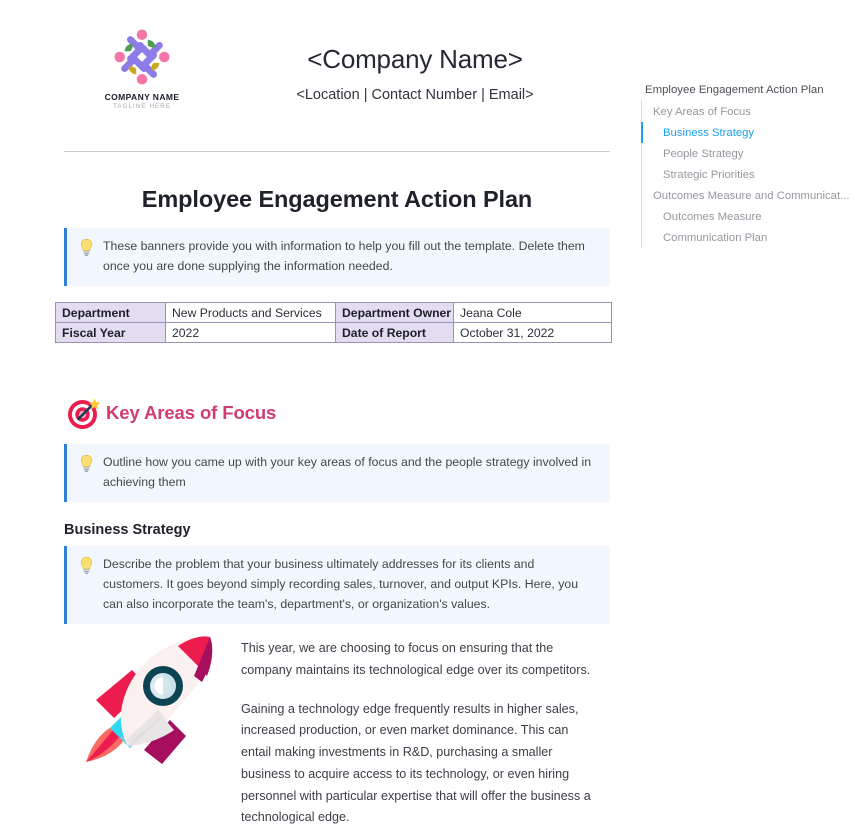  What do you see at coordinates (110, 312) in the screenshot?
I see `table-cell-label-department: Department` at bounding box center [110, 312].